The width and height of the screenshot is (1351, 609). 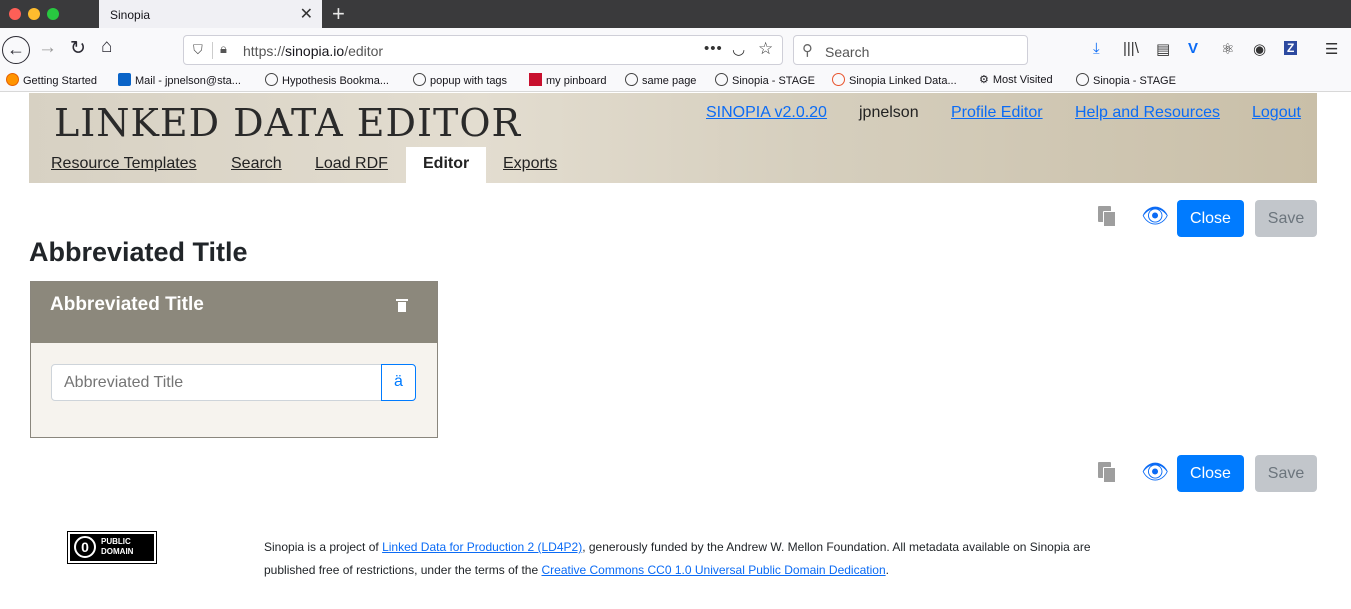 What do you see at coordinates (568, 80) in the screenshot?
I see `bookmark-item: my pinboard` at bounding box center [568, 80].